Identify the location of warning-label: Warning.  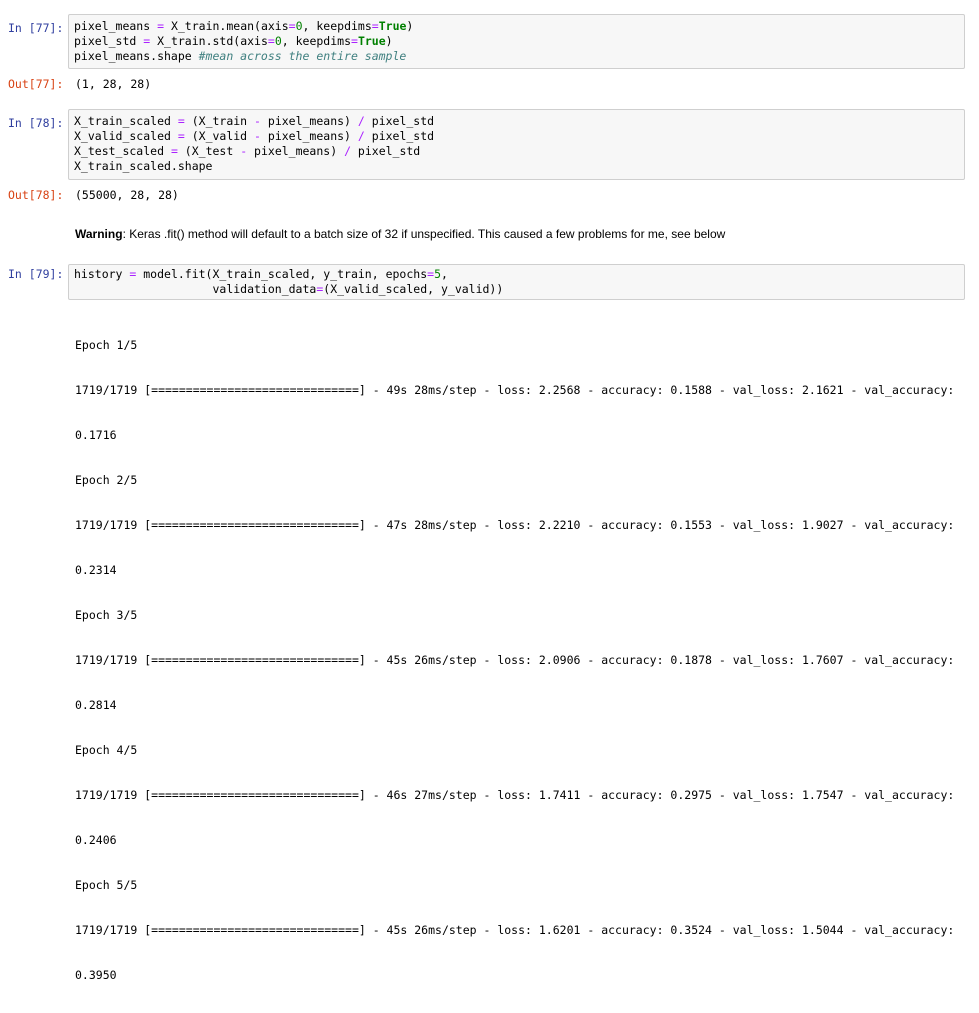
(99, 234).